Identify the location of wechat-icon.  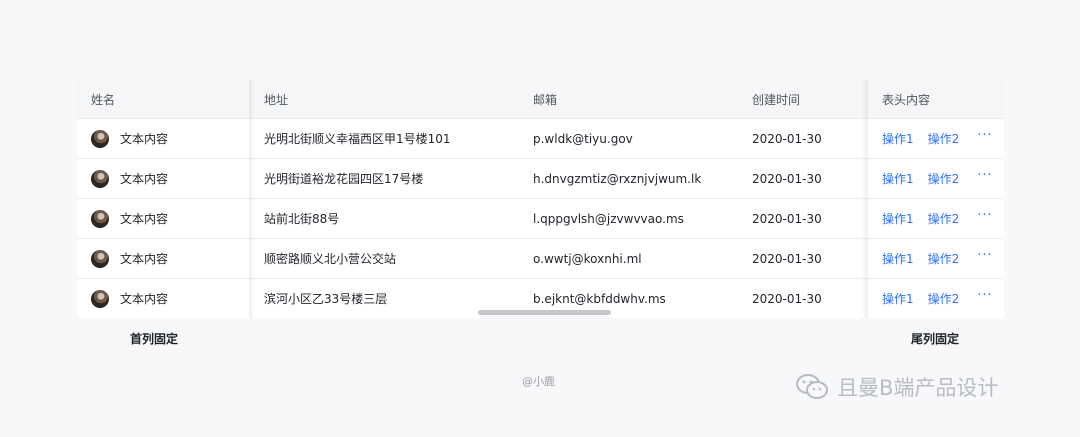
(812, 386).